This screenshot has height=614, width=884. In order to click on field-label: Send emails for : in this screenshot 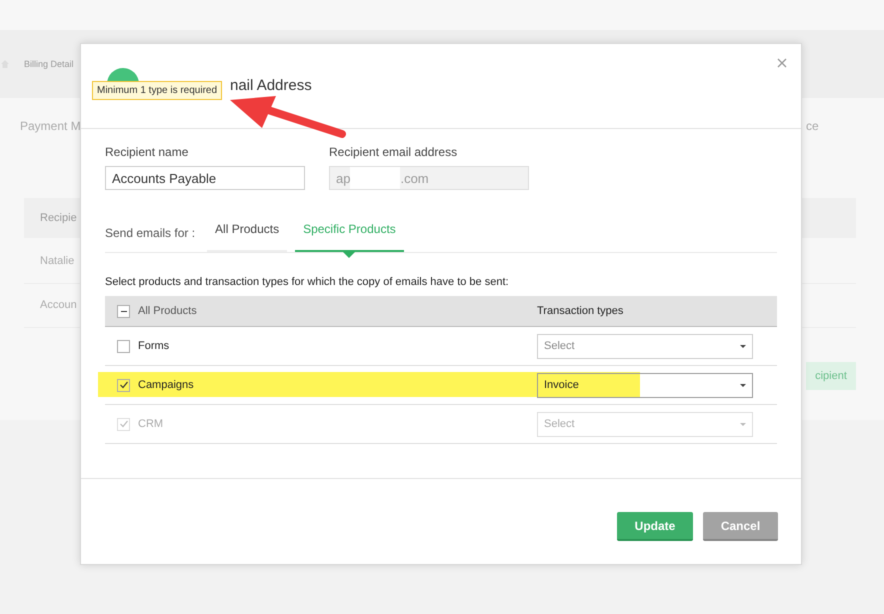, I will do `click(150, 234)`.